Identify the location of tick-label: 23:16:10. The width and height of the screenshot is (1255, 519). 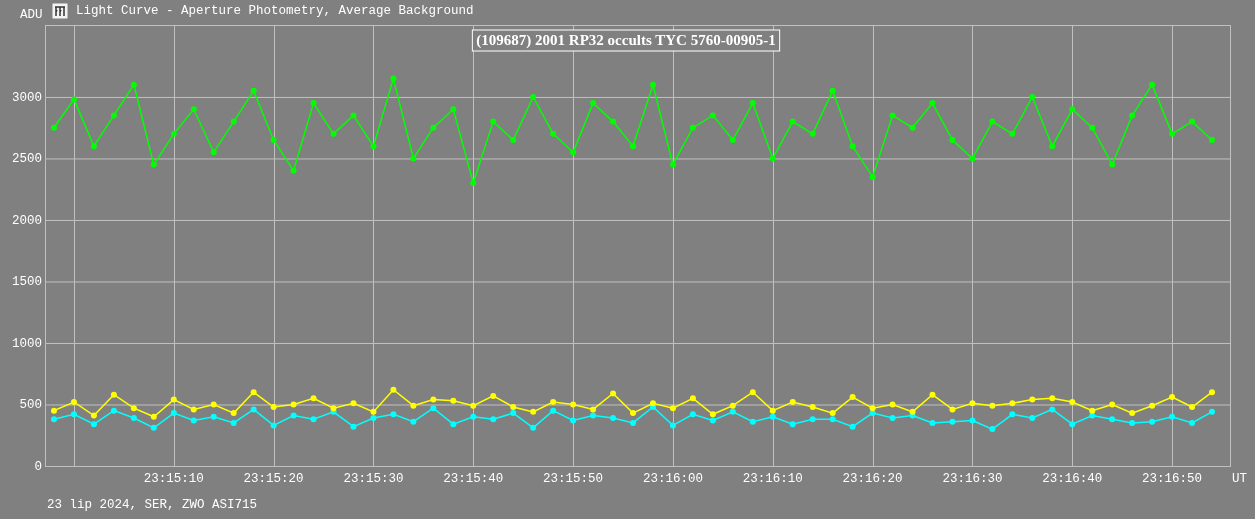
(772, 479).